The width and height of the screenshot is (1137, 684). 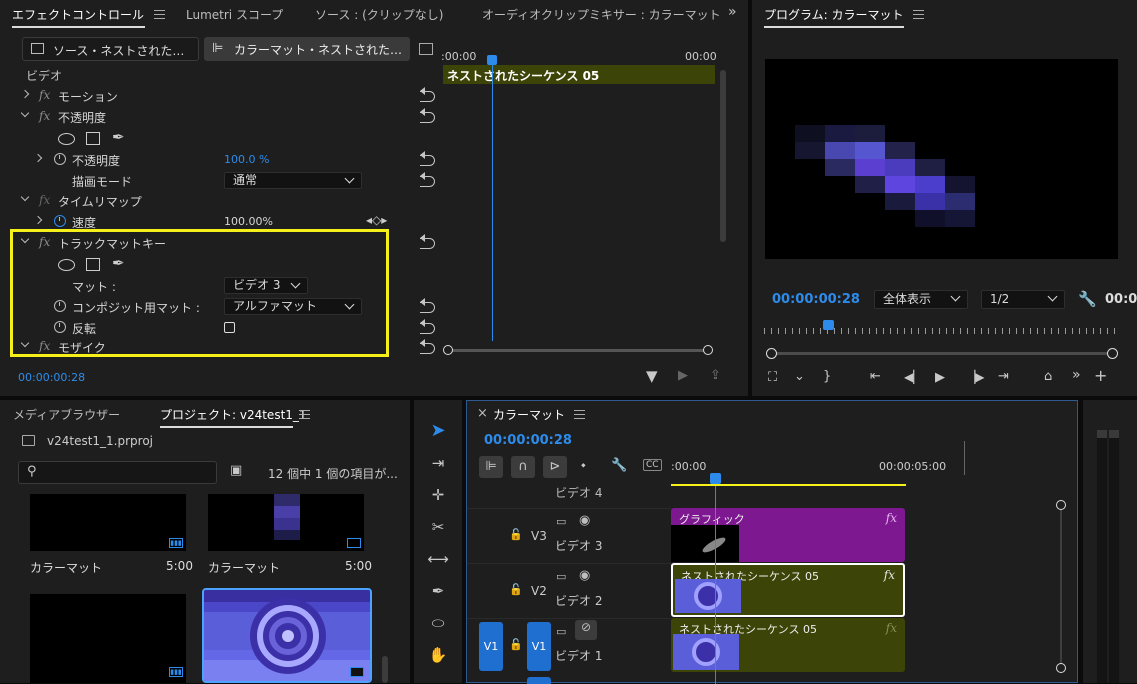 I want to click on filter-icon: ▼, so click(x=652, y=376).